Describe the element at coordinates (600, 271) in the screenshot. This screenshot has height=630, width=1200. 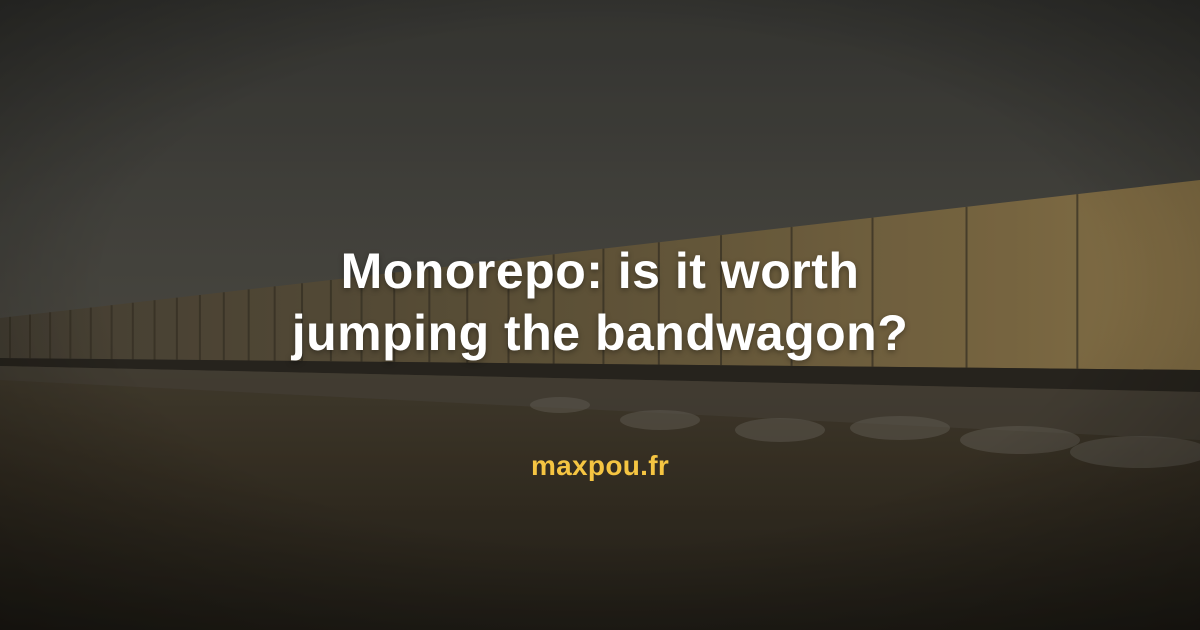
I see `title-line-1: Monorepo: is it worth` at that location.